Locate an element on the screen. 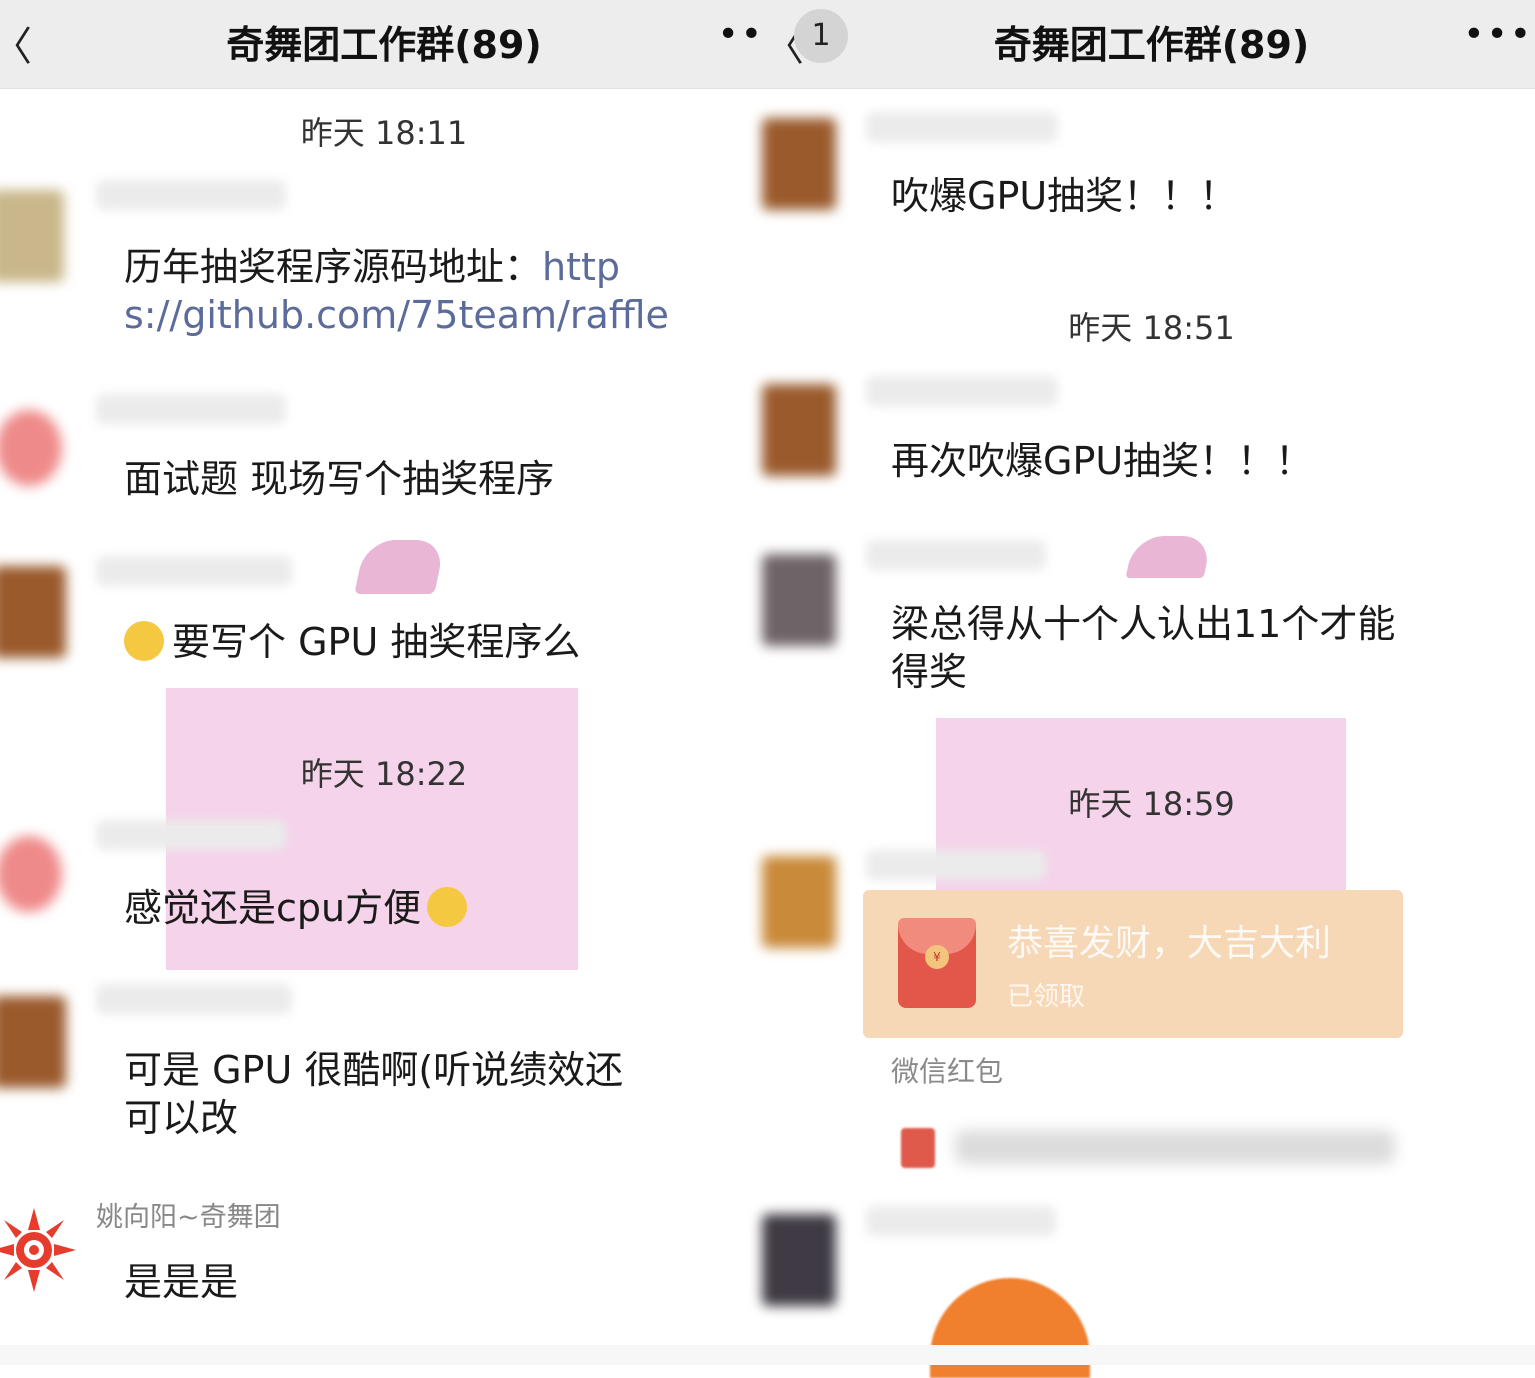  red-envelope-small-icon is located at coordinates (918, 1148).